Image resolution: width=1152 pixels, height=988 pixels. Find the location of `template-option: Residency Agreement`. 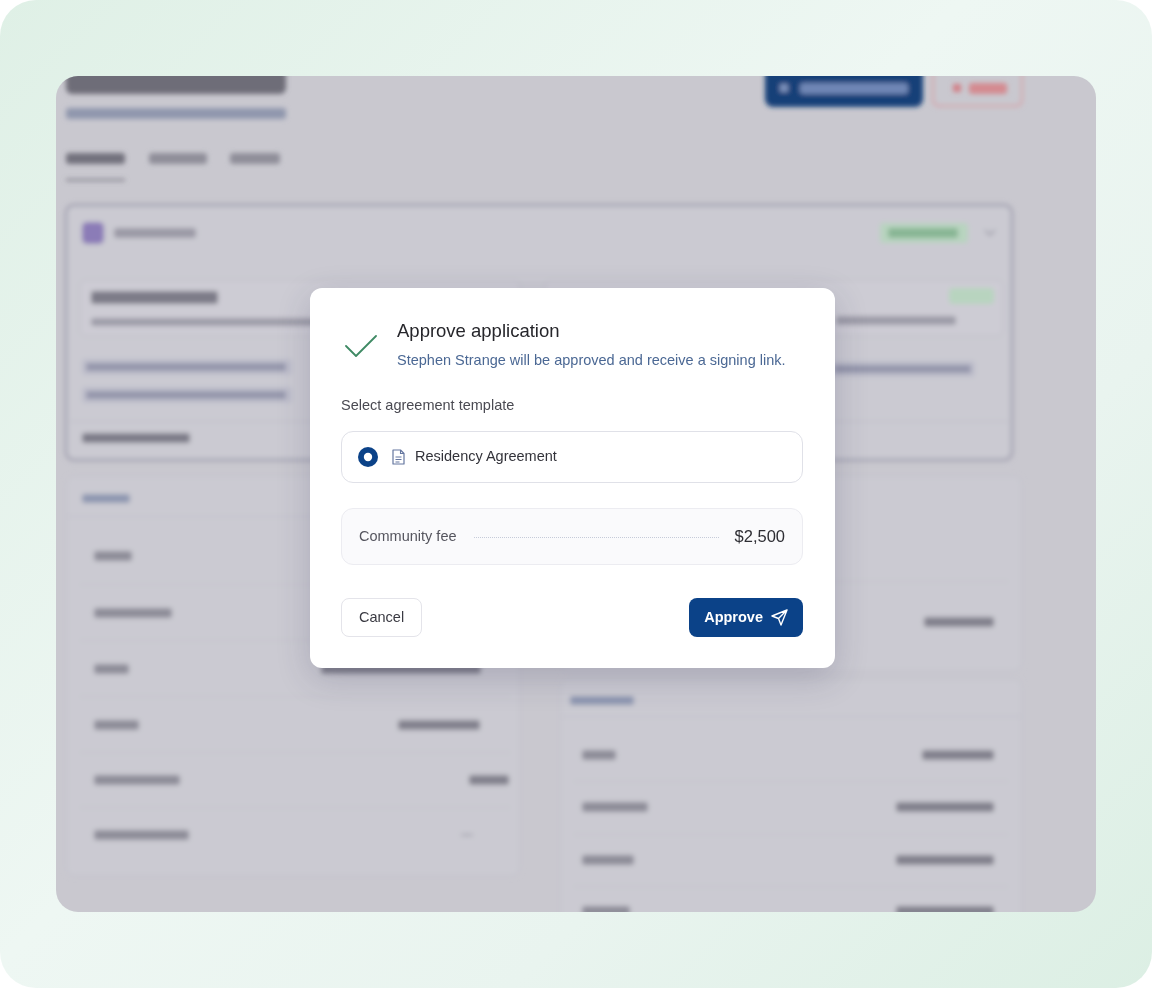

template-option: Residency Agreement is located at coordinates (572, 457).